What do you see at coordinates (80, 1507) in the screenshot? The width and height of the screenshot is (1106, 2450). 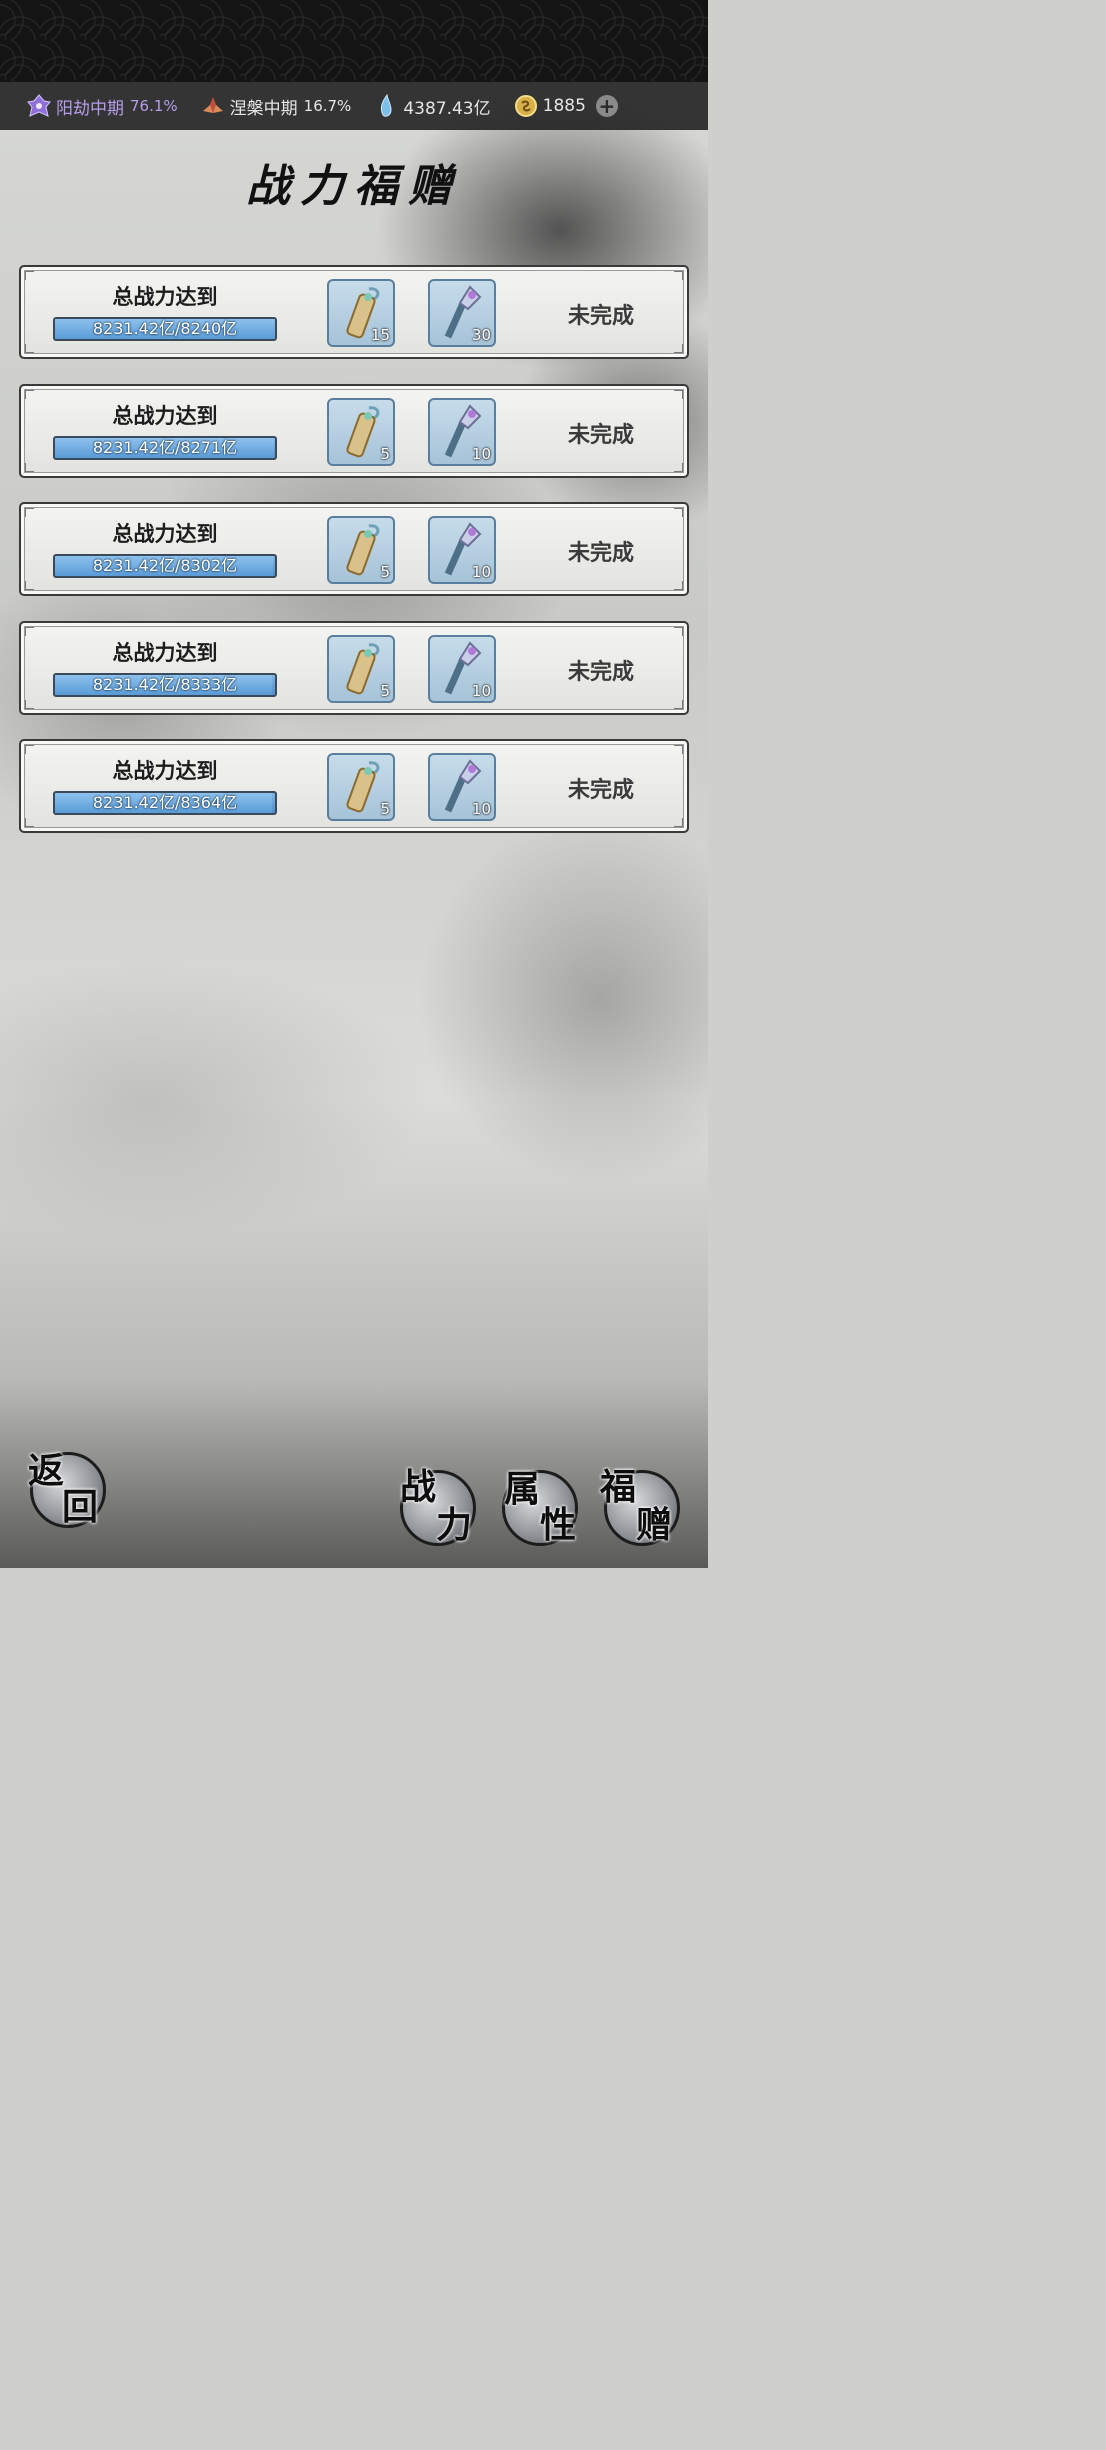 I see `back-button-char-2: 回` at bounding box center [80, 1507].